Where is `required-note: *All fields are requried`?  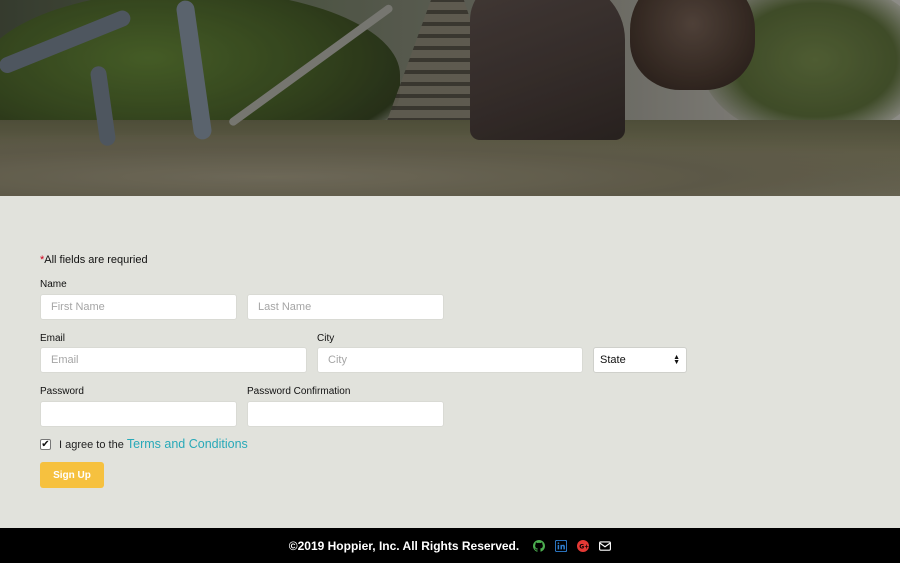
required-note: *All fields are requried is located at coordinates (94, 260).